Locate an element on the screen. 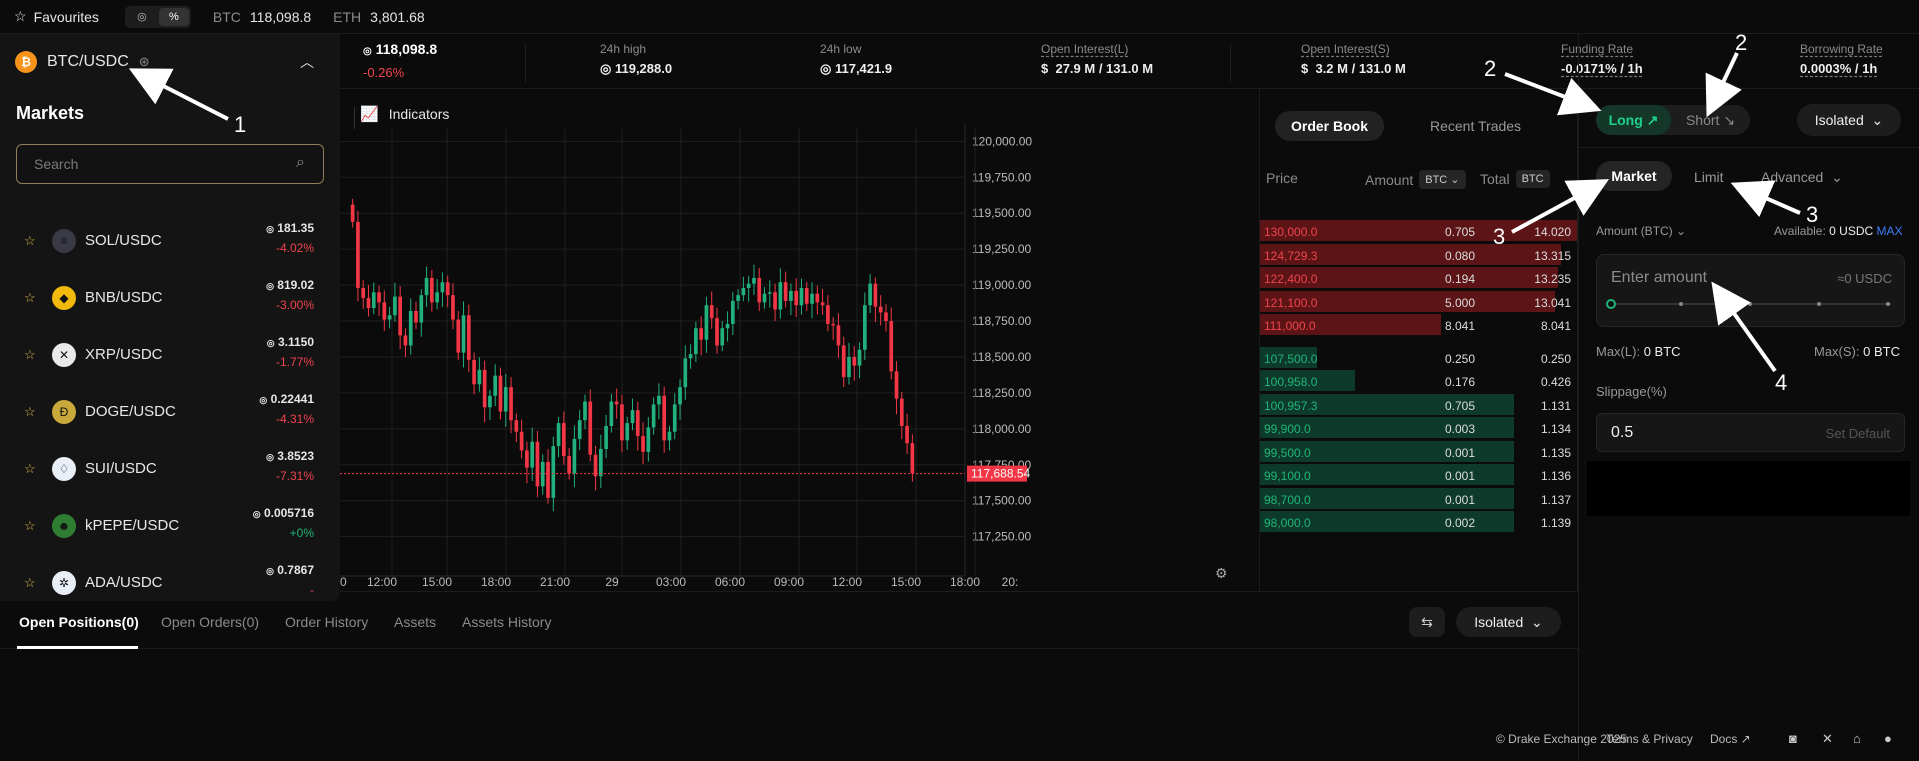 The height and width of the screenshot is (761, 1919). tab-assets-history: Assets History is located at coordinates (506, 622).